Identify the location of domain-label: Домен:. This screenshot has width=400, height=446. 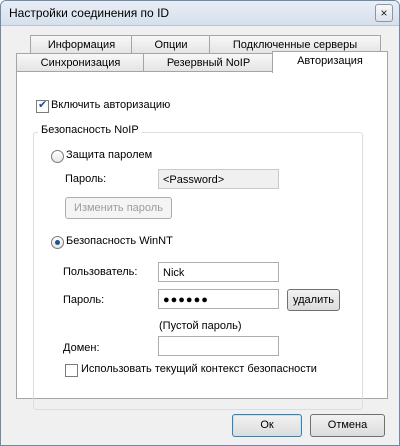
(81, 348).